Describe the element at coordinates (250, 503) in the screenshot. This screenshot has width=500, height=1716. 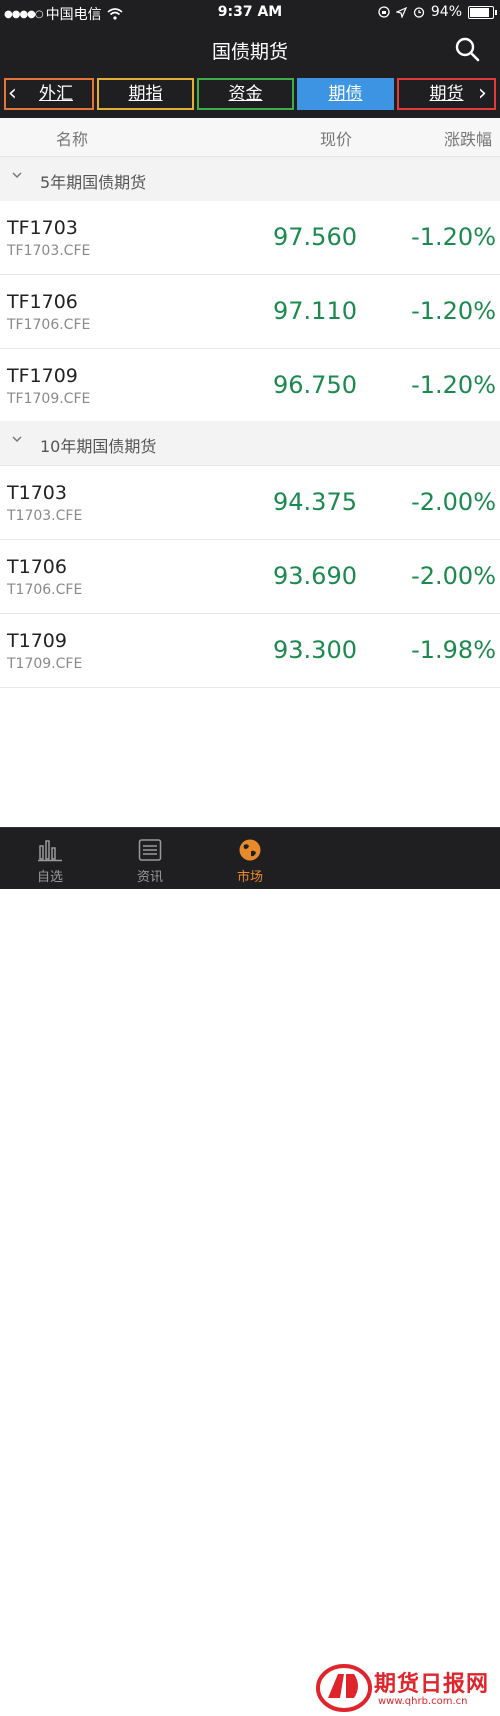
I see `table-row: T1703 T1703.CFE 94.375 -2.00%` at that location.